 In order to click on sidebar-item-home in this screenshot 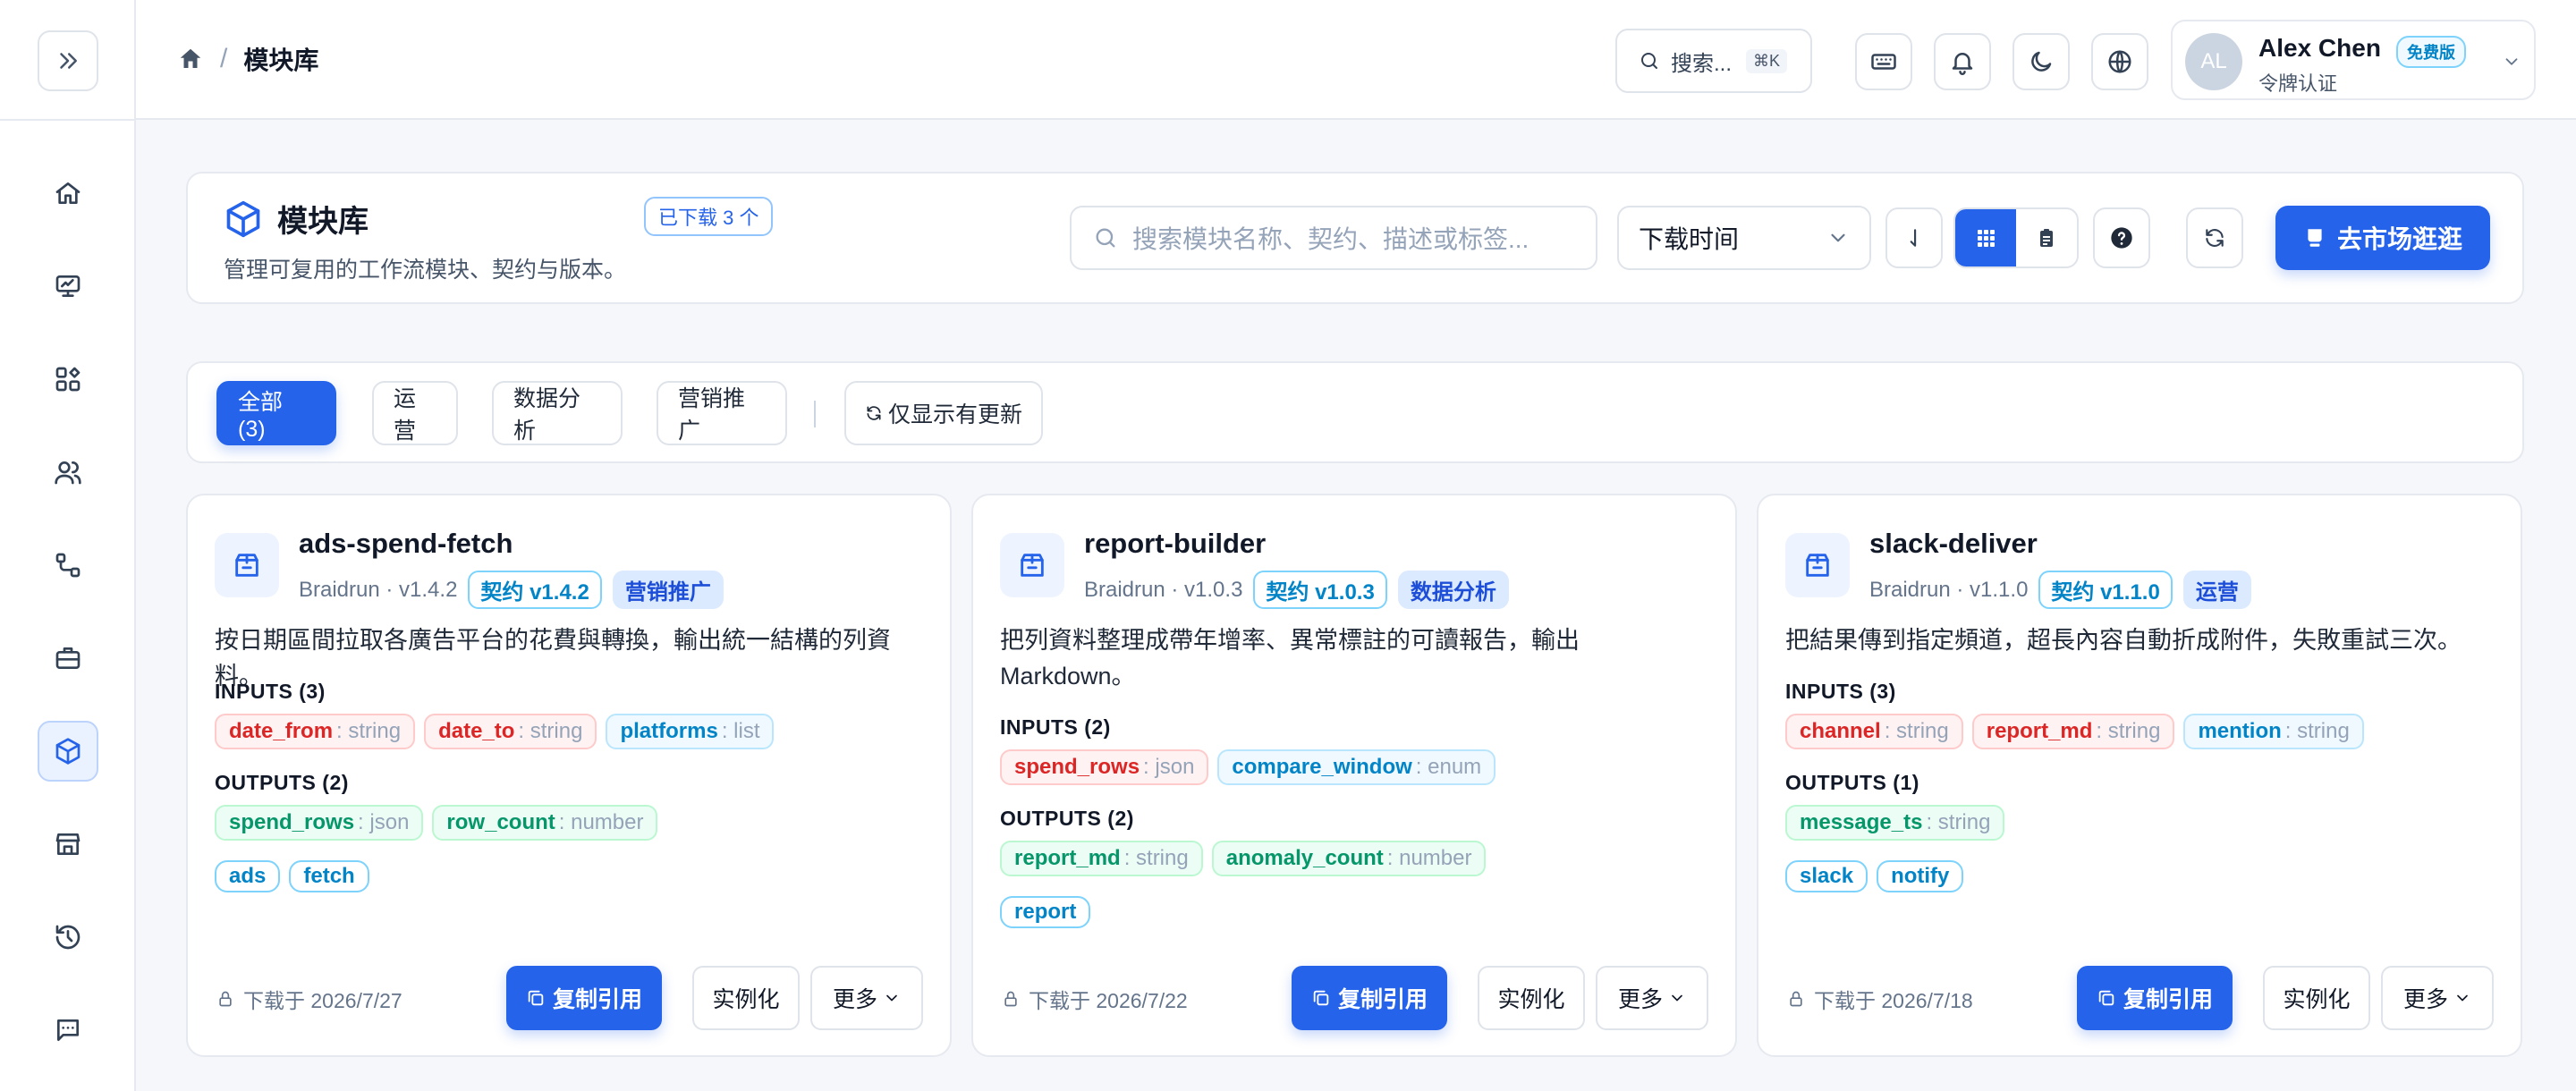, I will do `click(68, 193)`.